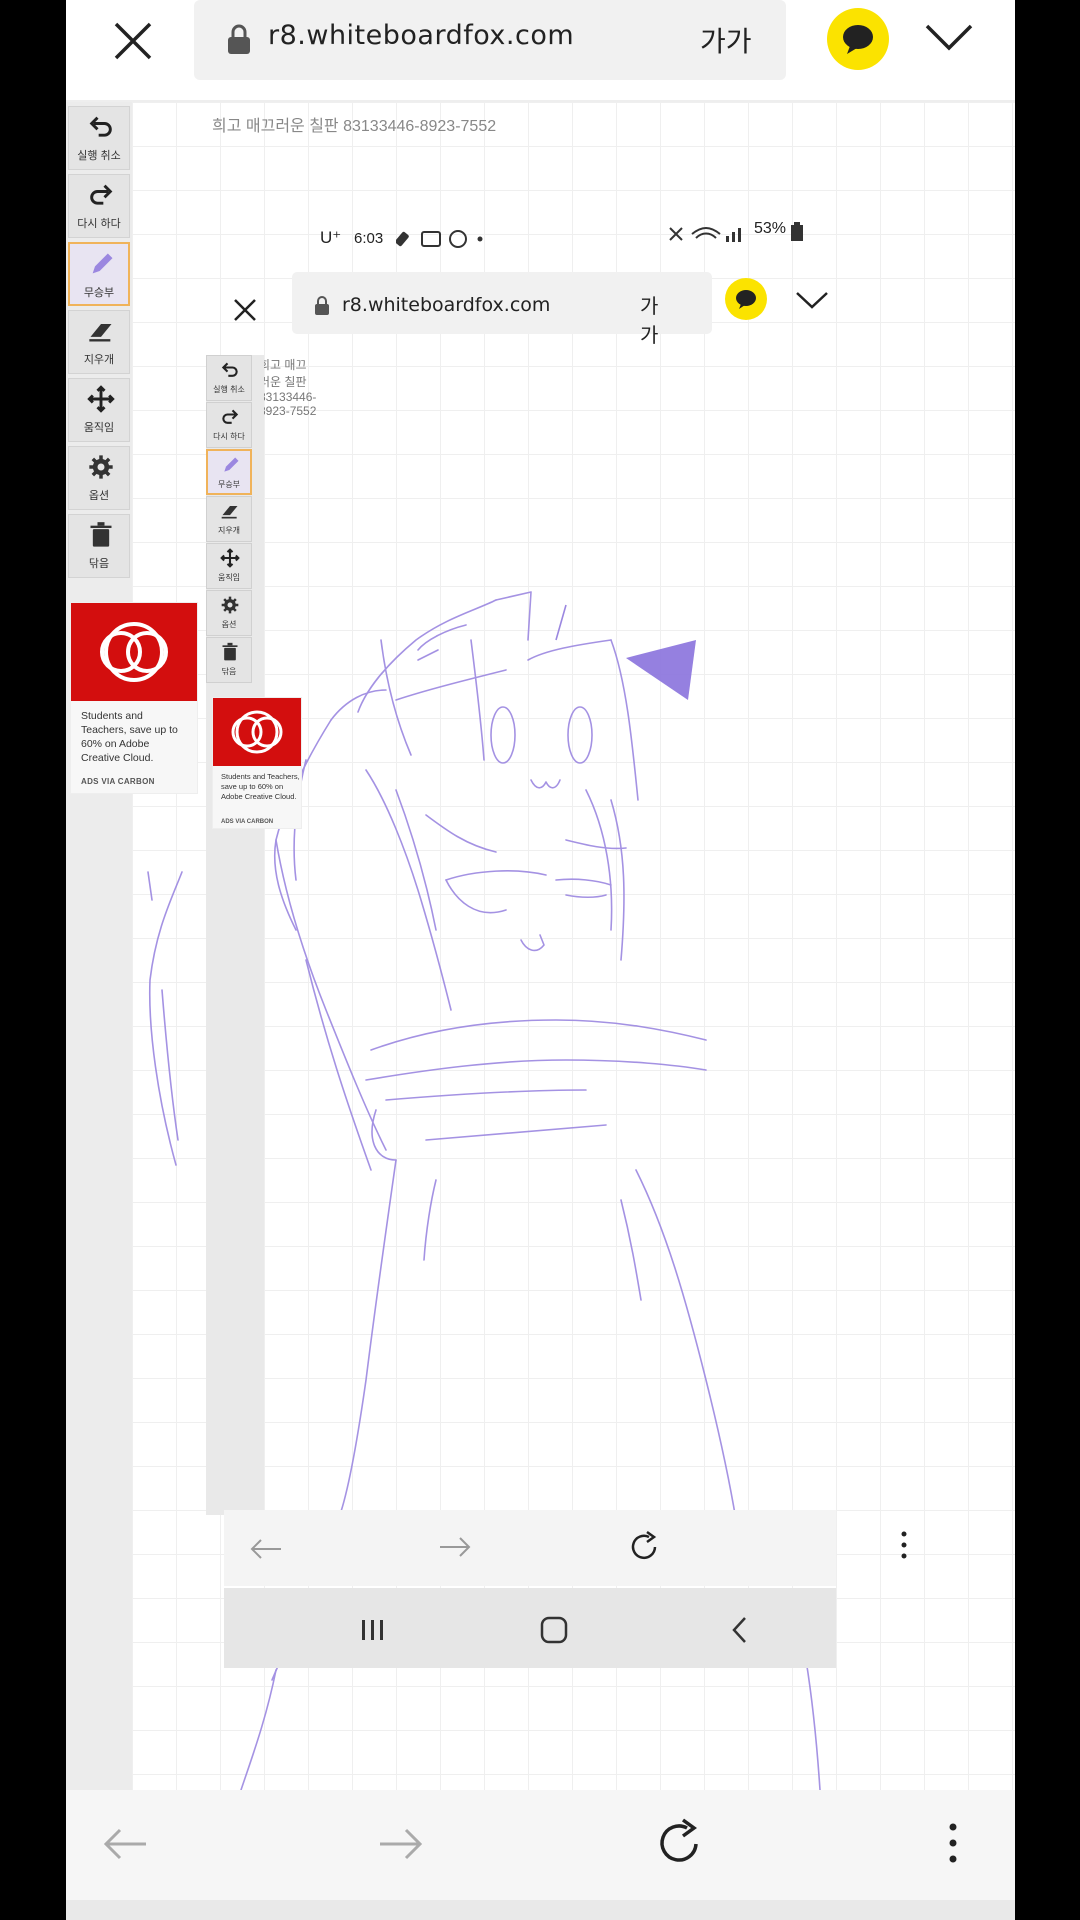 The height and width of the screenshot is (1920, 1080). Describe the element at coordinates (100, 126) in the screenshot. I see `undo-icon` at that location.